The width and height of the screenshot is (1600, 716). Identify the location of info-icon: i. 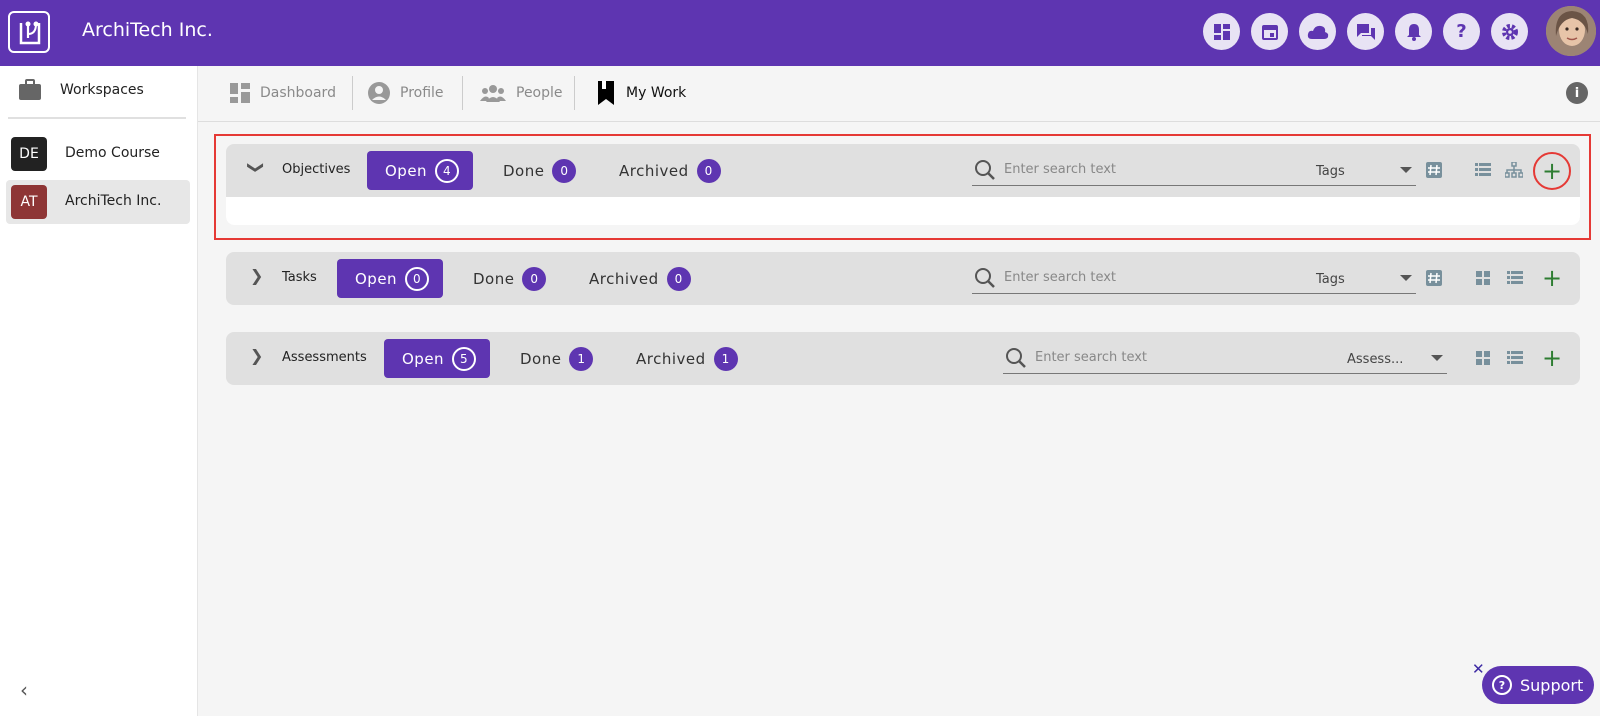
(1577, 93).